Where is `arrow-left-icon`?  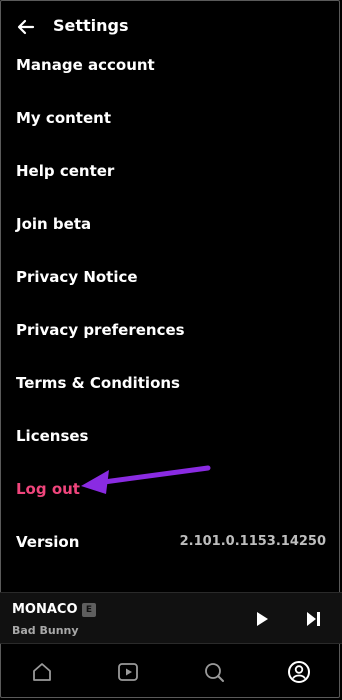 arrow-left-icon is located at coordinates (26, 27).